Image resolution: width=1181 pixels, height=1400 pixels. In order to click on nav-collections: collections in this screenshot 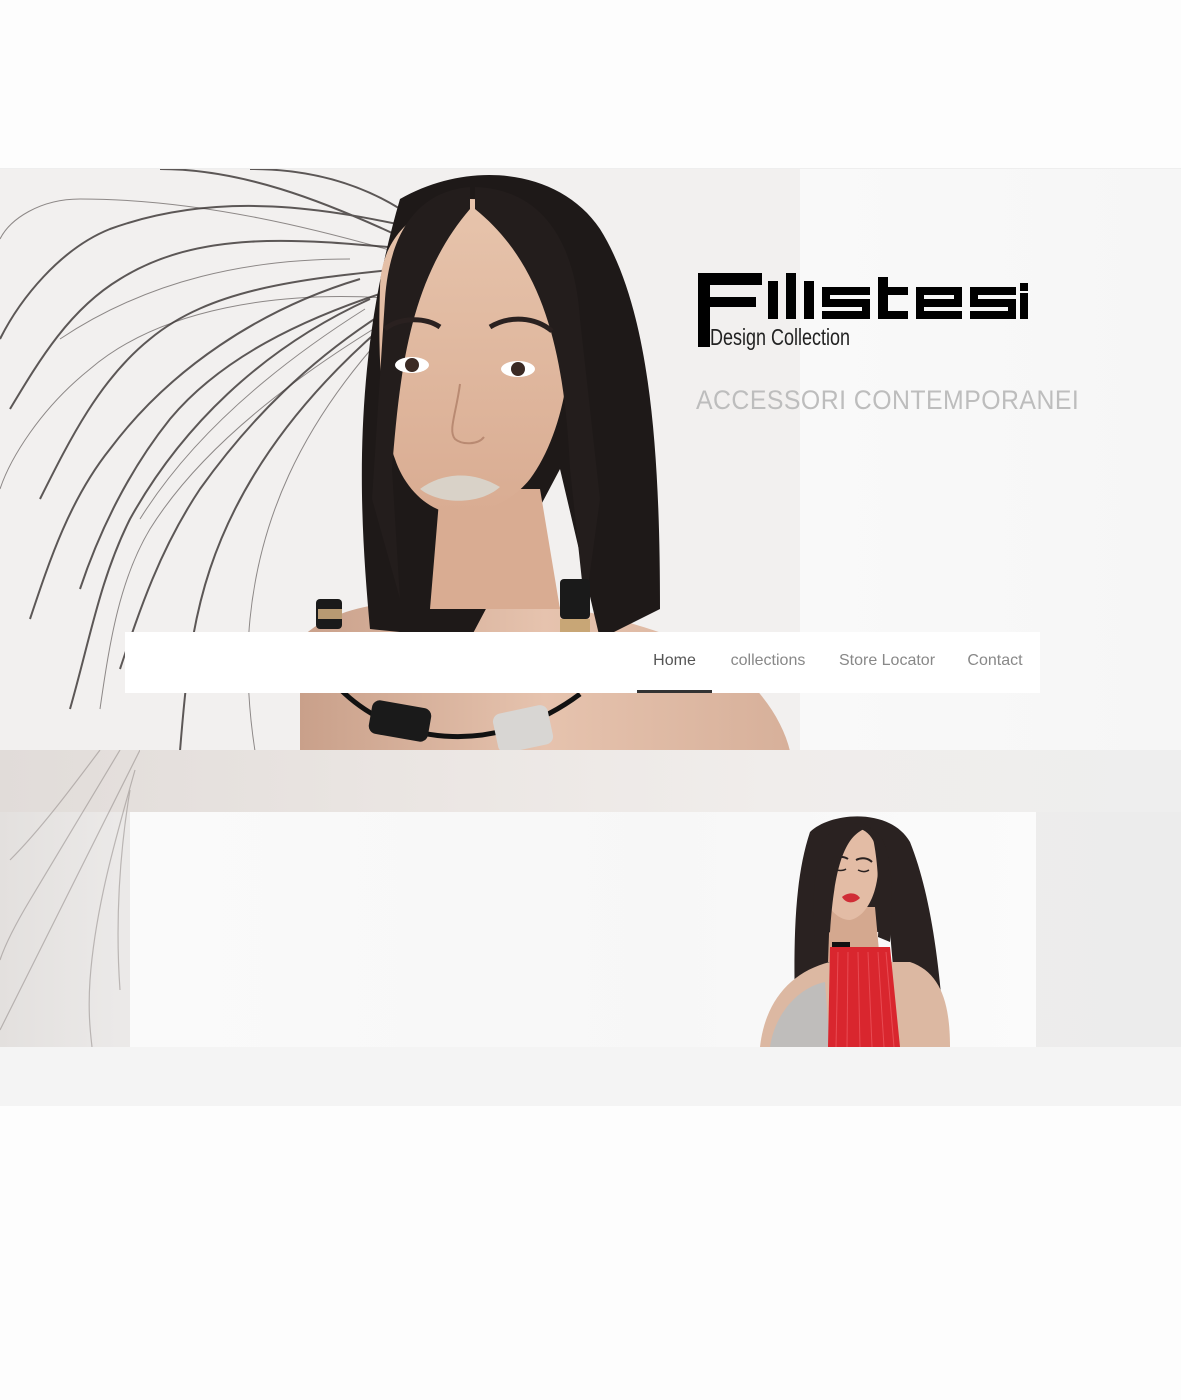, I will do `click(768, 662)`.